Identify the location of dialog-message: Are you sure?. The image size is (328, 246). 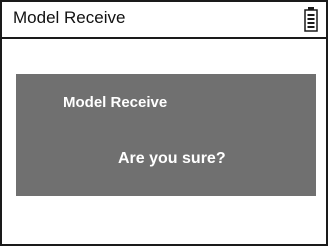
(172, 158).